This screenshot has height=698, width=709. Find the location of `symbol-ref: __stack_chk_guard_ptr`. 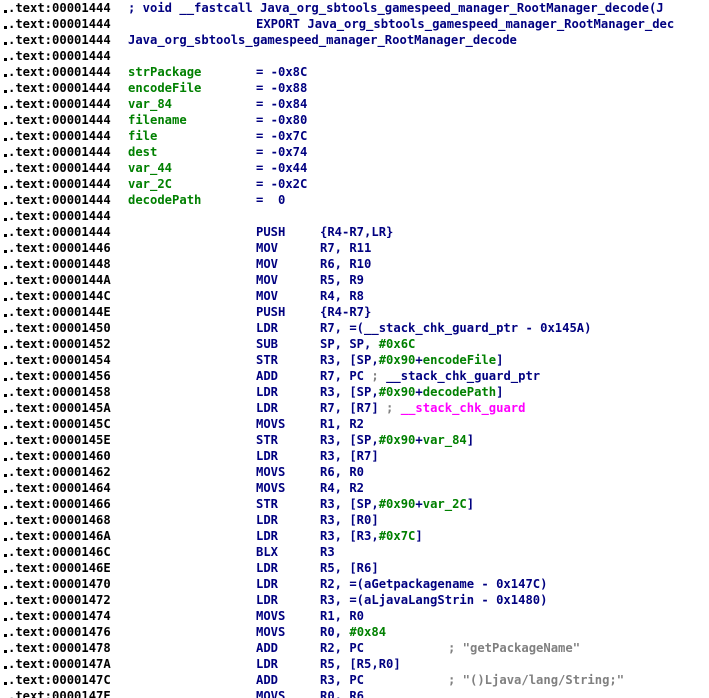

symbol-ref: __stack_chk_guard_ptr is located at coordinates (463, 376).